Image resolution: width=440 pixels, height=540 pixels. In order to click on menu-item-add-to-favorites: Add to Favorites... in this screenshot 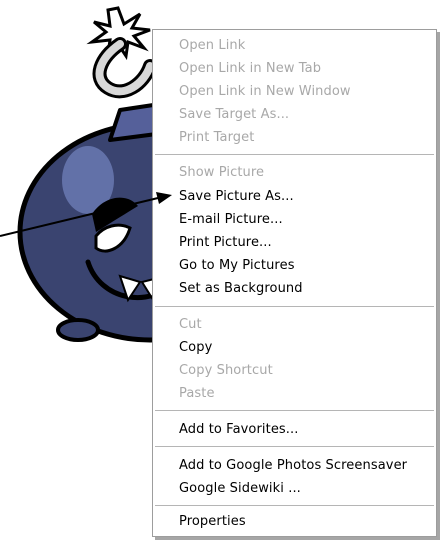, I will do `click(239, 430)`.